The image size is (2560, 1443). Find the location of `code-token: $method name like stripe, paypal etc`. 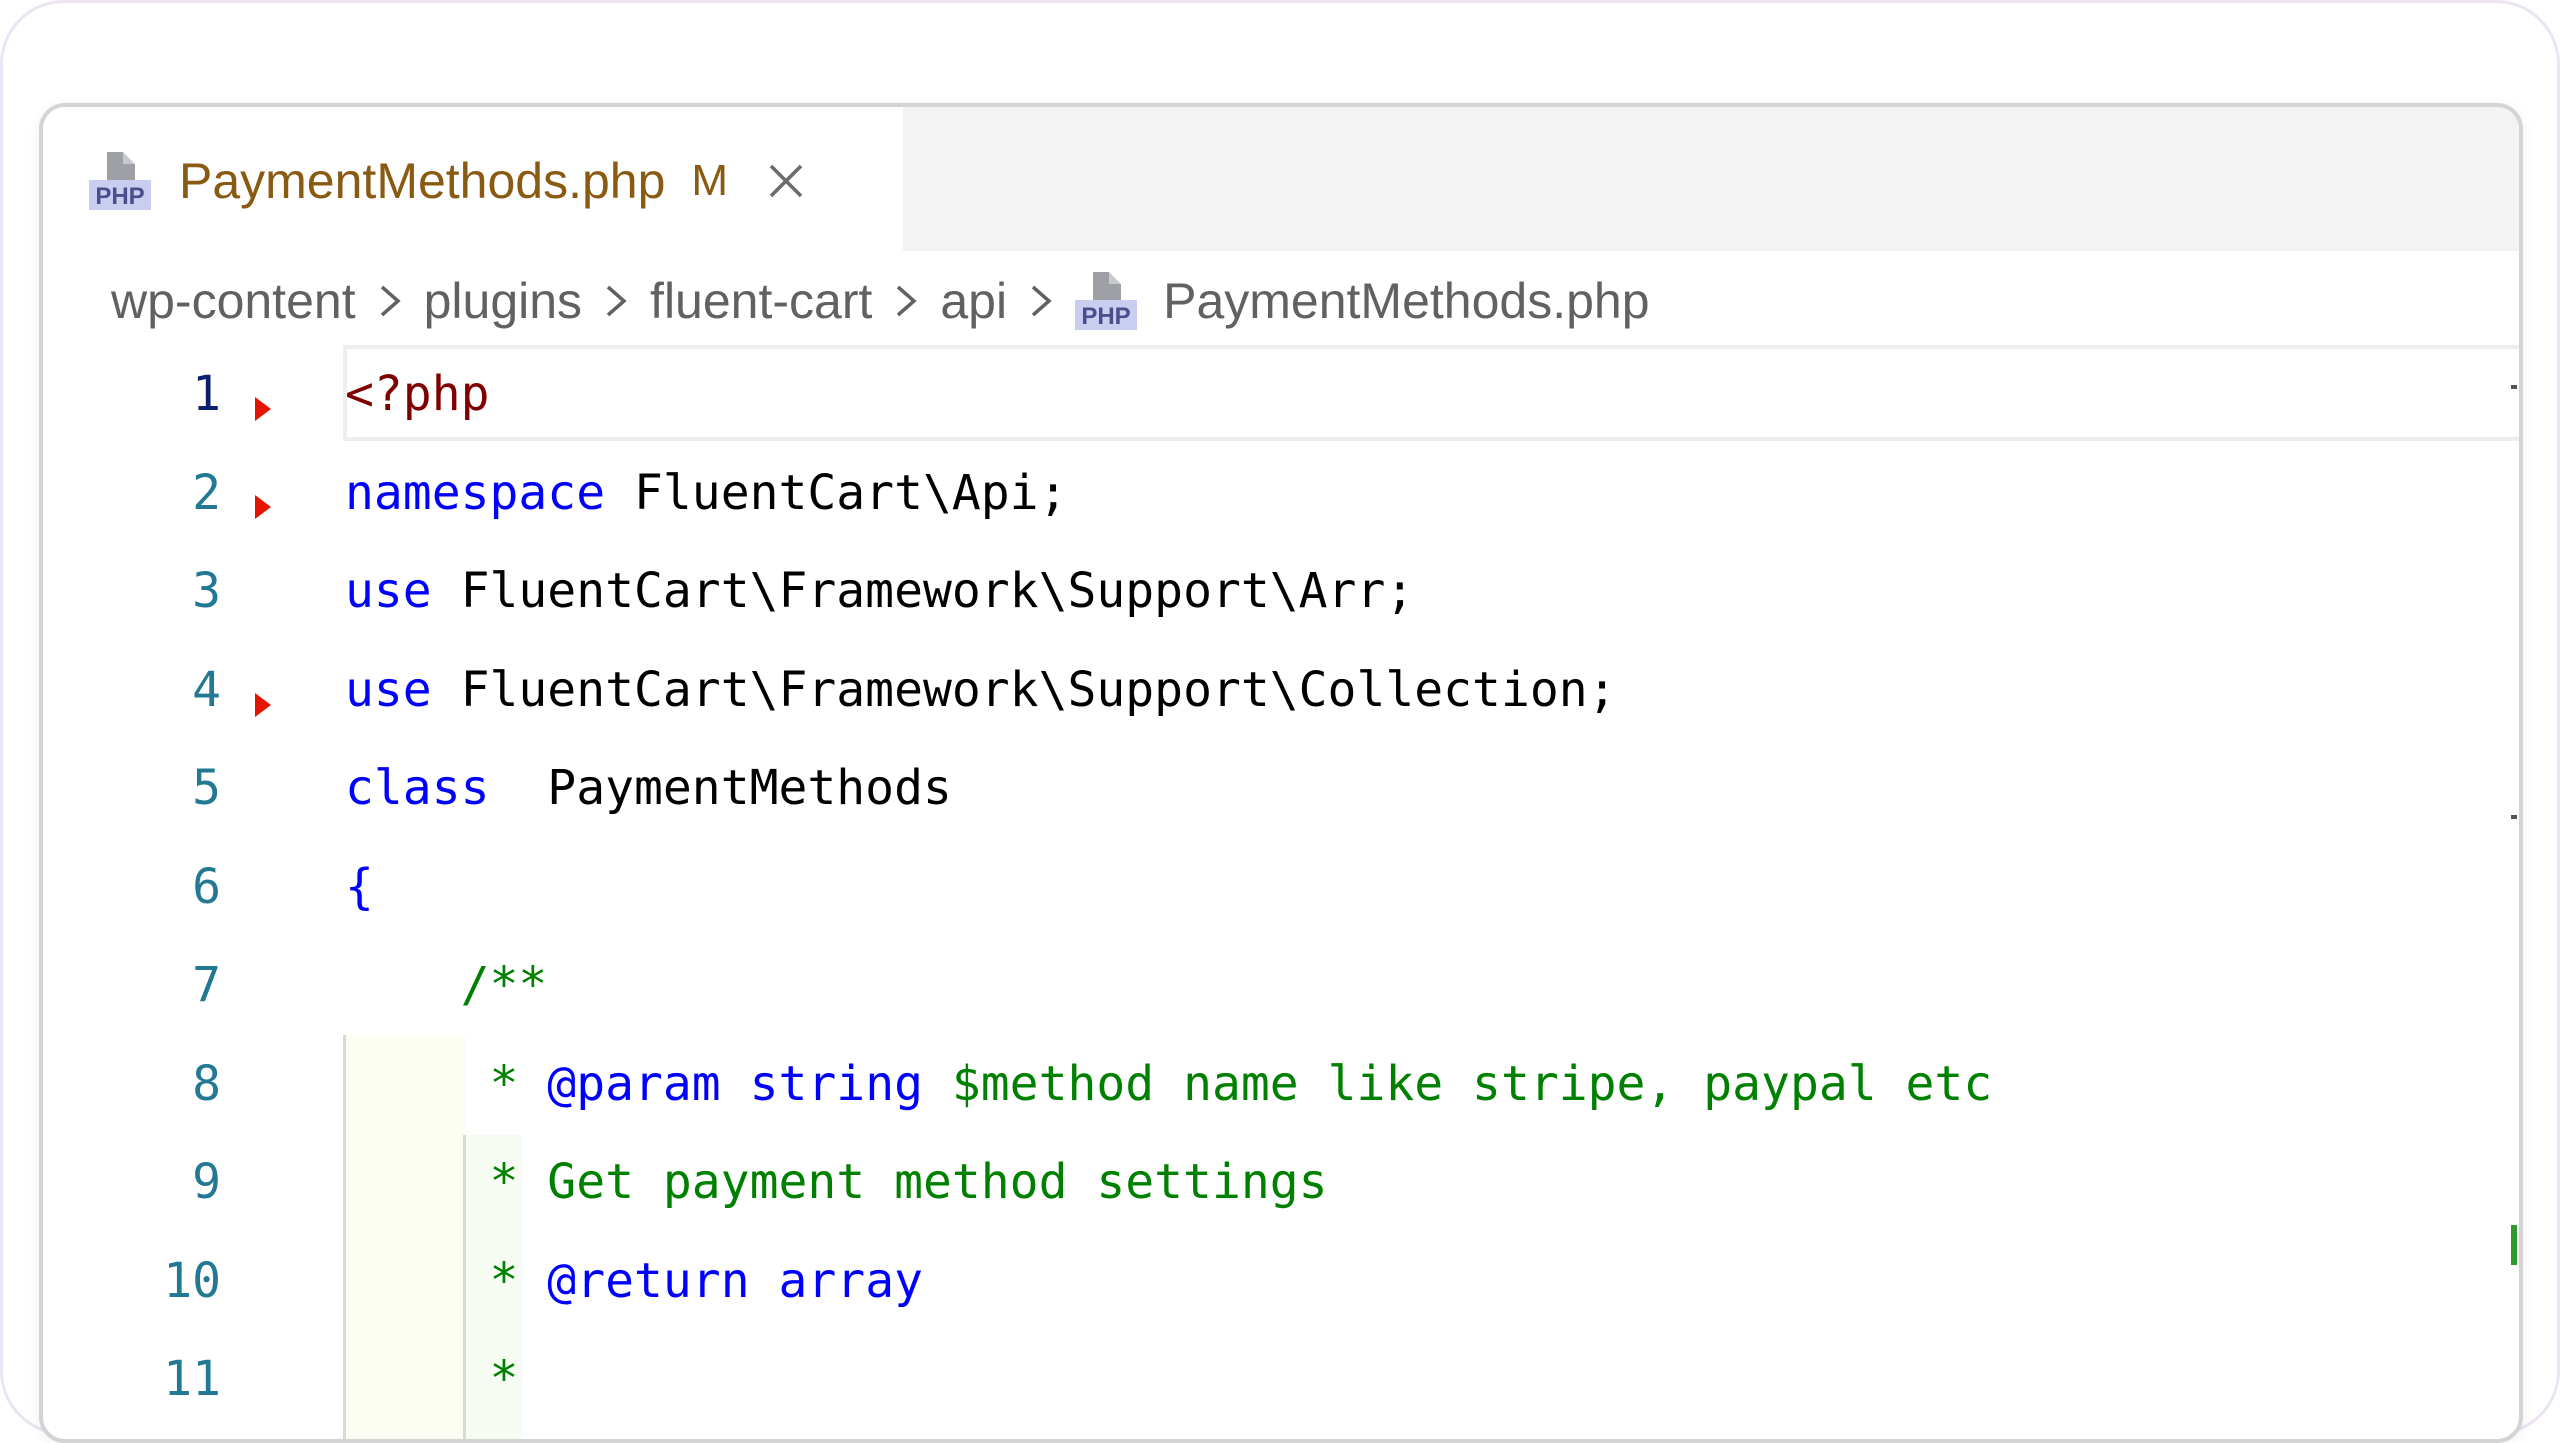

code-token: $method name like stripe, paypal etc is located at coordinates (1457, 1083).